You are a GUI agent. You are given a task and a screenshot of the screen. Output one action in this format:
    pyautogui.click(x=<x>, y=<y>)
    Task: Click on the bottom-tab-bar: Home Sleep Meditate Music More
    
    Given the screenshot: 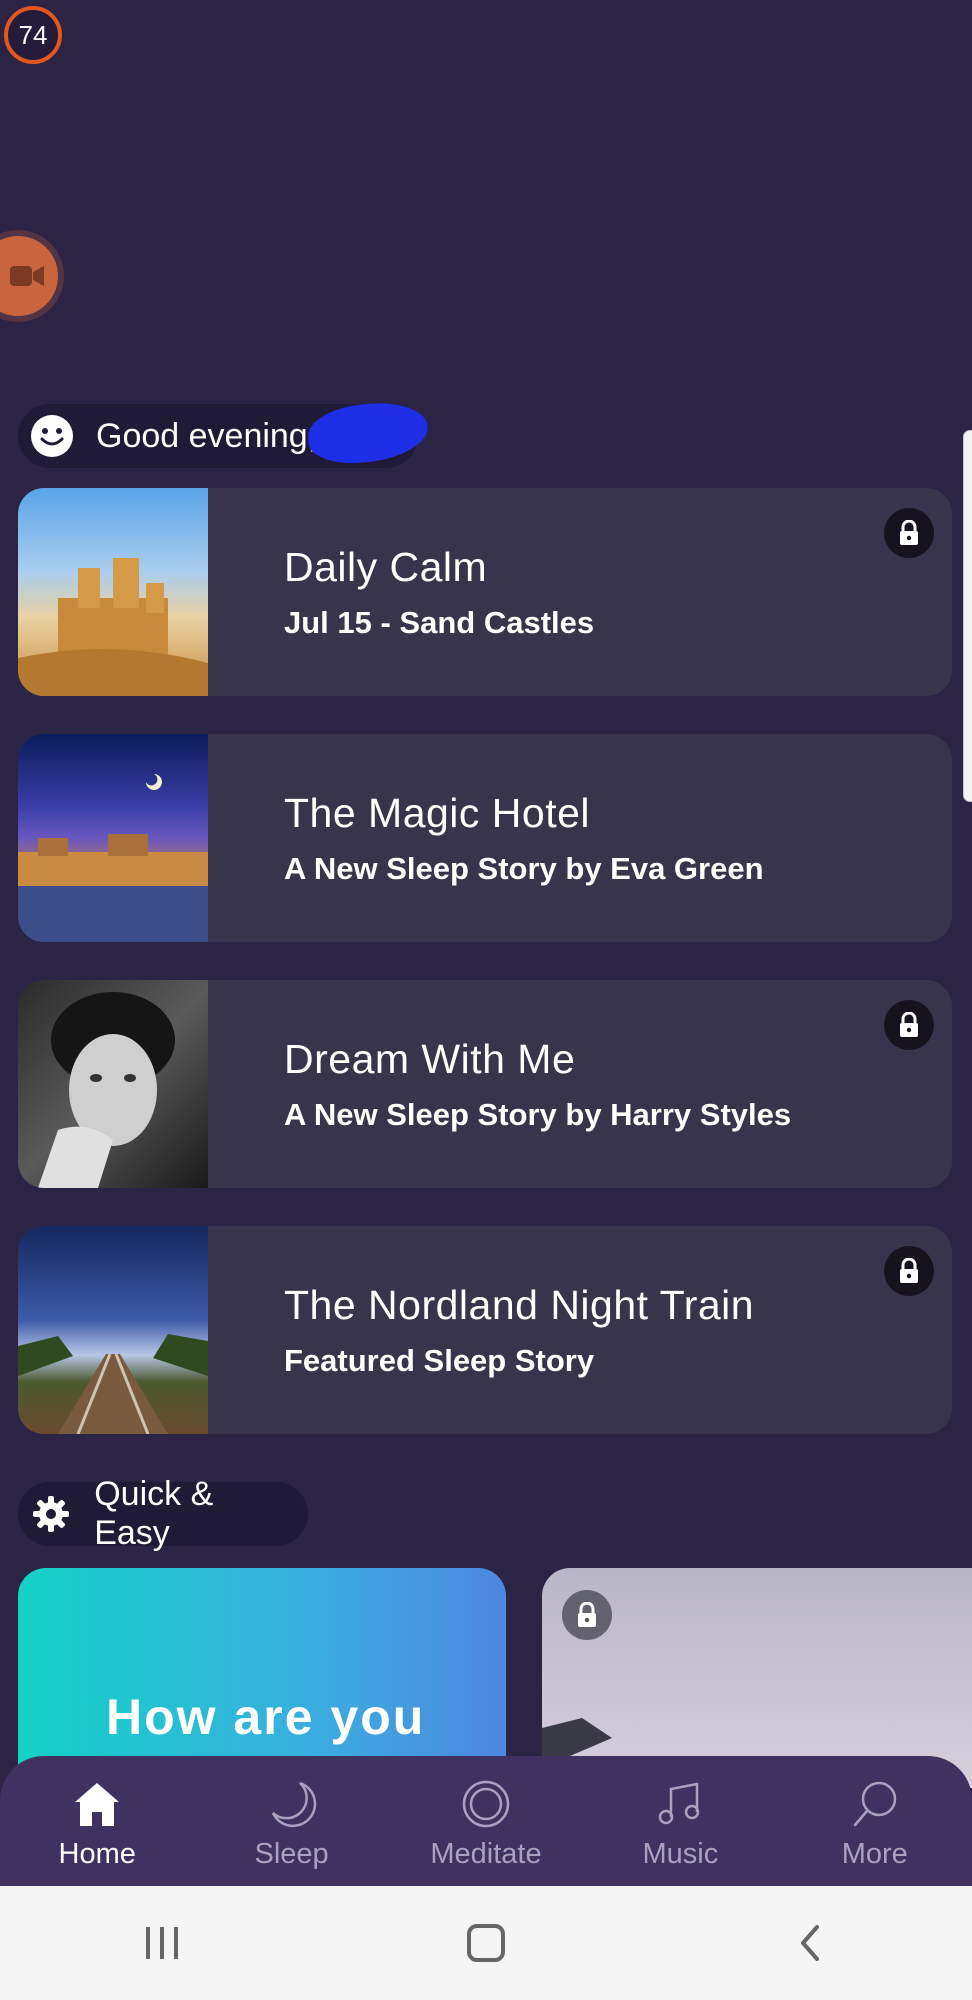 What is the action you would take?
    pyautogui.click(x=486, y=1821)
    